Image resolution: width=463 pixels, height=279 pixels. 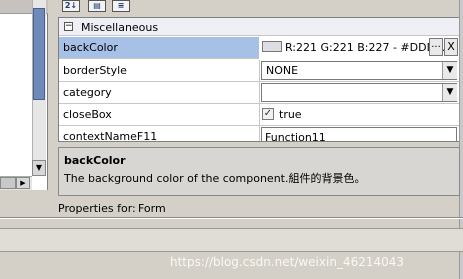 What do you see at coordinates (359, 70) in the screenshot?
I see `borderstyle-select: NONE ▼` at bounding box center [359, 70].